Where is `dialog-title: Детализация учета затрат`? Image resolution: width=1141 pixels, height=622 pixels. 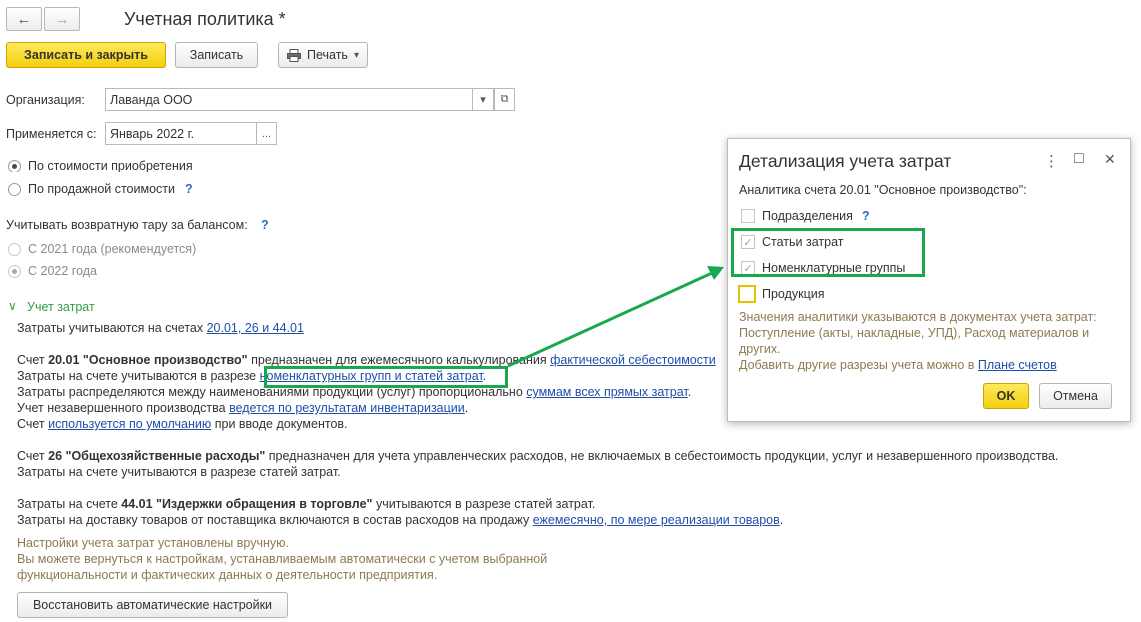 dialog-title: Детализация учета затрат is located at coordinates (845, 161).